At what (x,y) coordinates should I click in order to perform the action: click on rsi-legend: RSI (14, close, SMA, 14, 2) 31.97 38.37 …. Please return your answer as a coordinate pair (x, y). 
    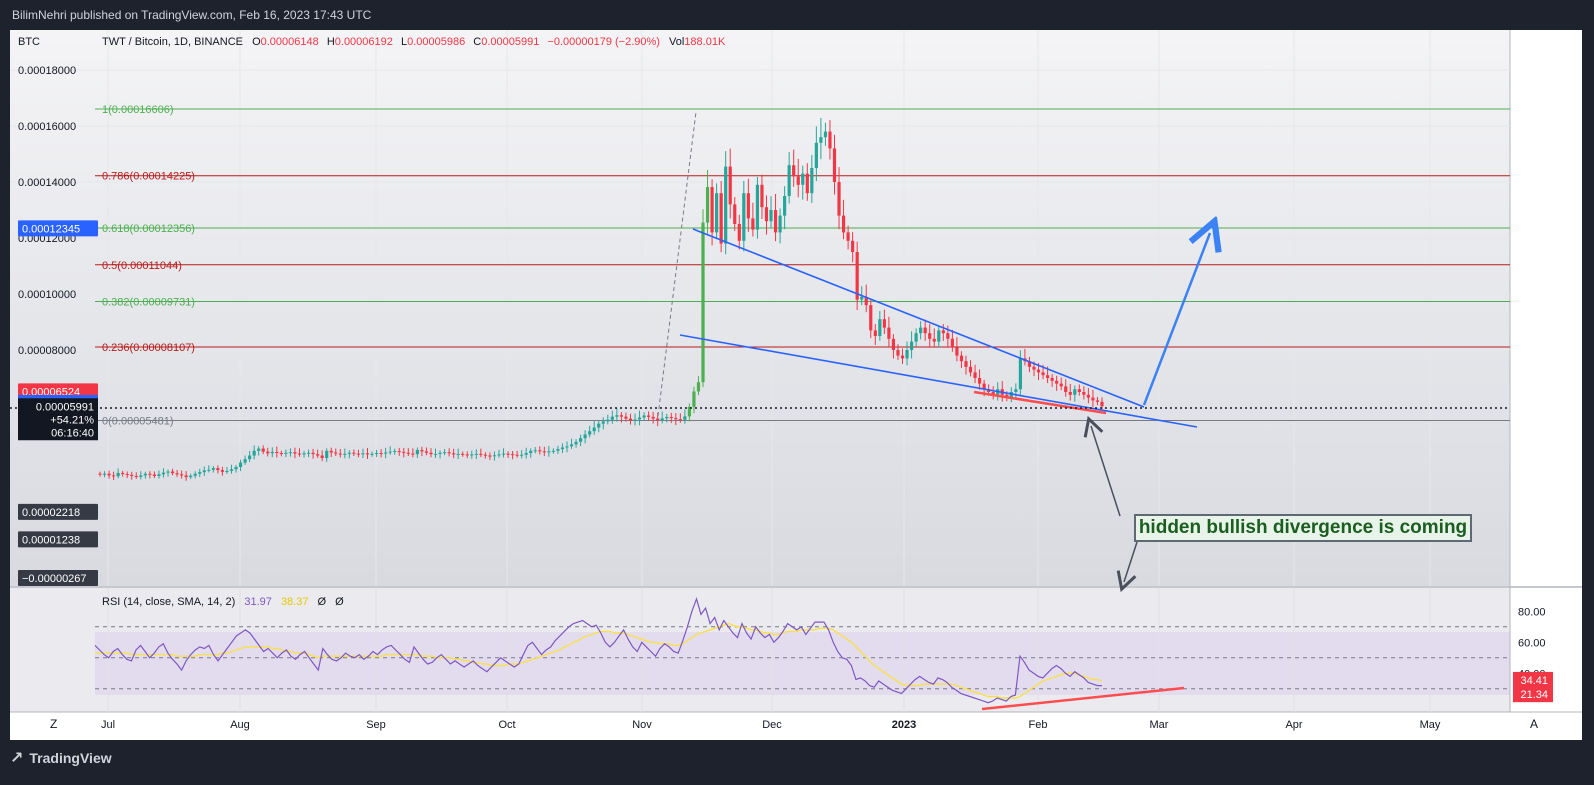
    Looking at the image, I should click on (223, 602).